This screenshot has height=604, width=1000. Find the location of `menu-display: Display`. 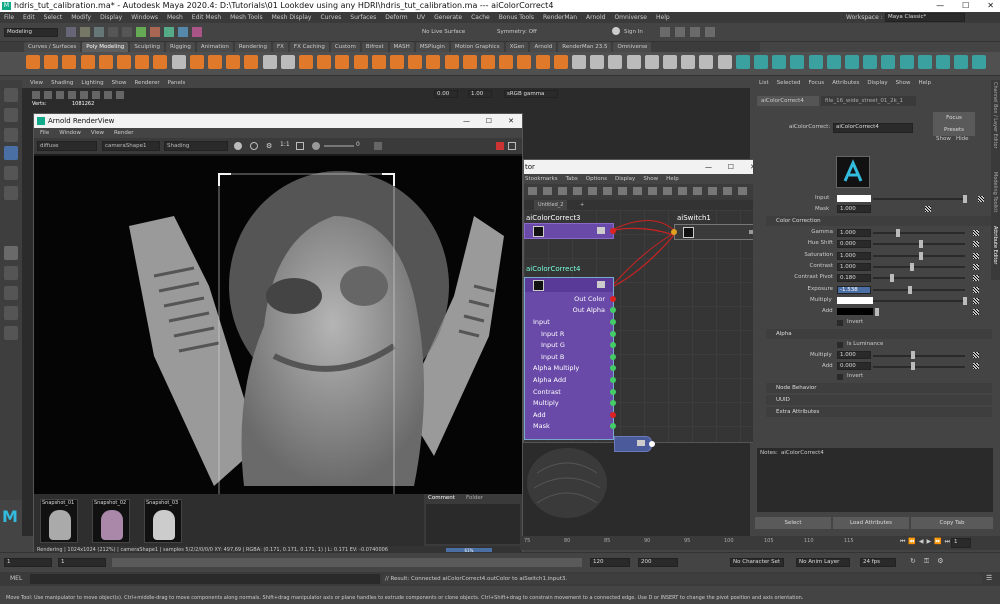

menu-display: Display is located at coordinates (111, 17).